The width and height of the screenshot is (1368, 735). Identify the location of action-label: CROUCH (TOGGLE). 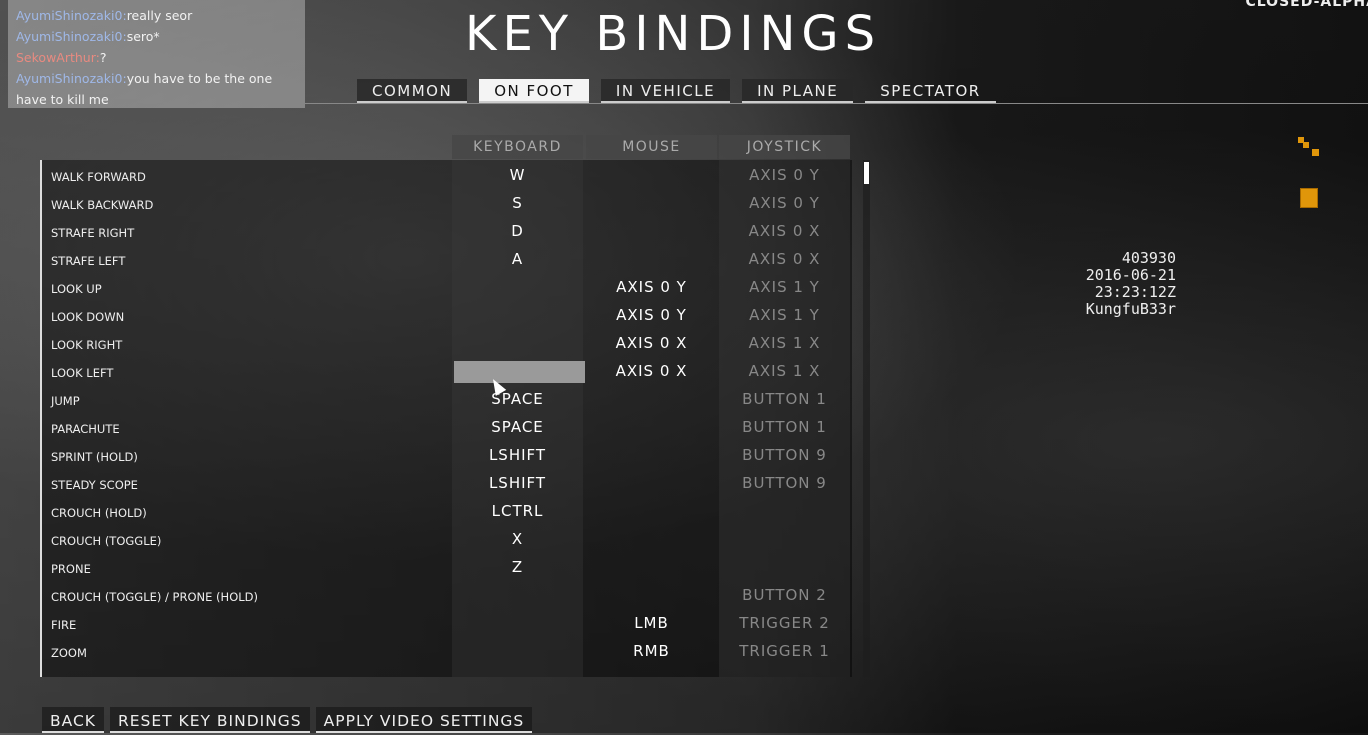
(106, 541).